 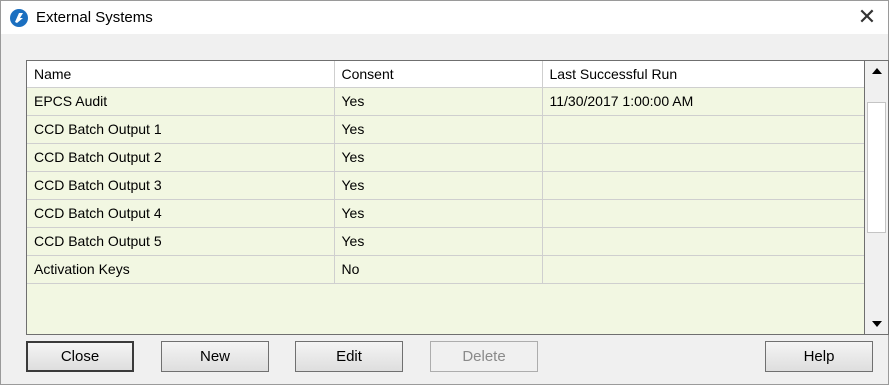 I want to click on cell-last-run: 11/30/2017 1:00:00 AM, so click(x=703, y=101).